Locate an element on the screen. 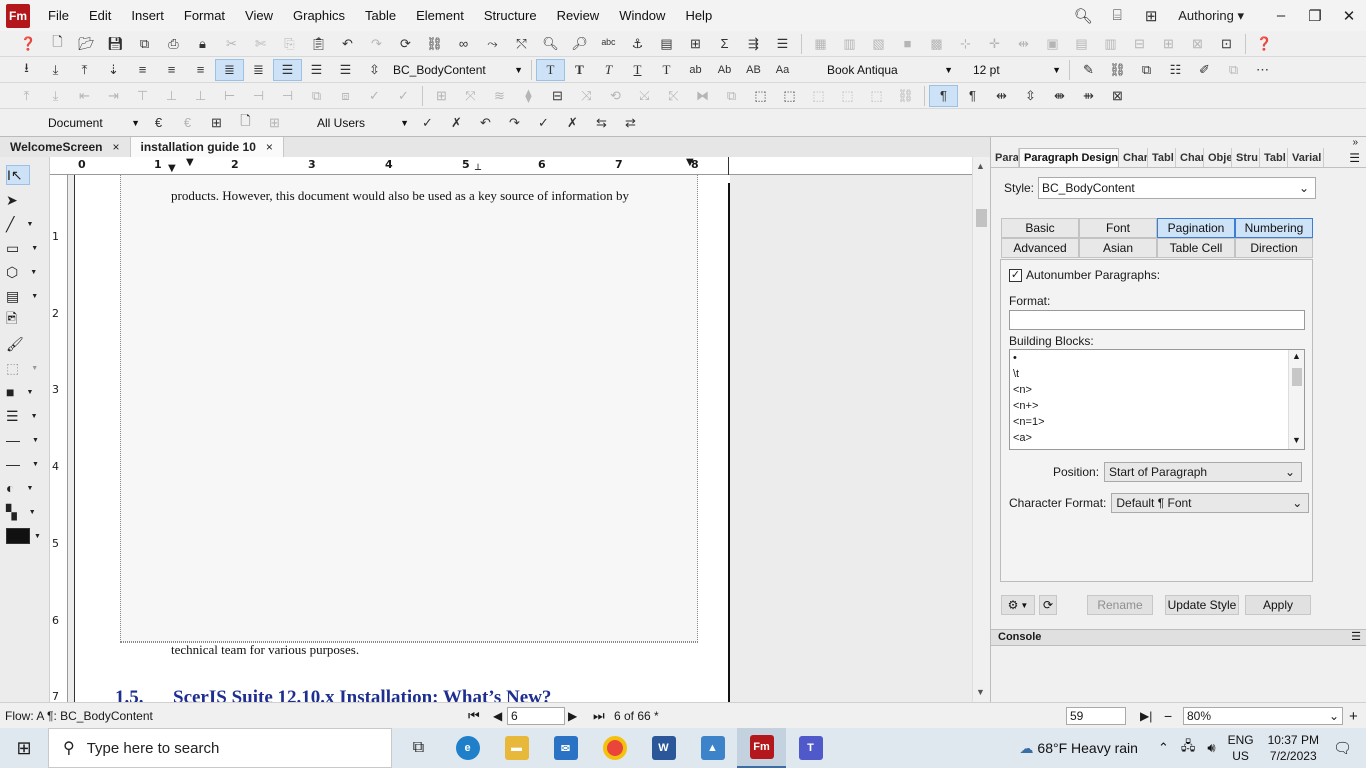  table-rows-icon: ▤ is located at coordinates (1081, 44).